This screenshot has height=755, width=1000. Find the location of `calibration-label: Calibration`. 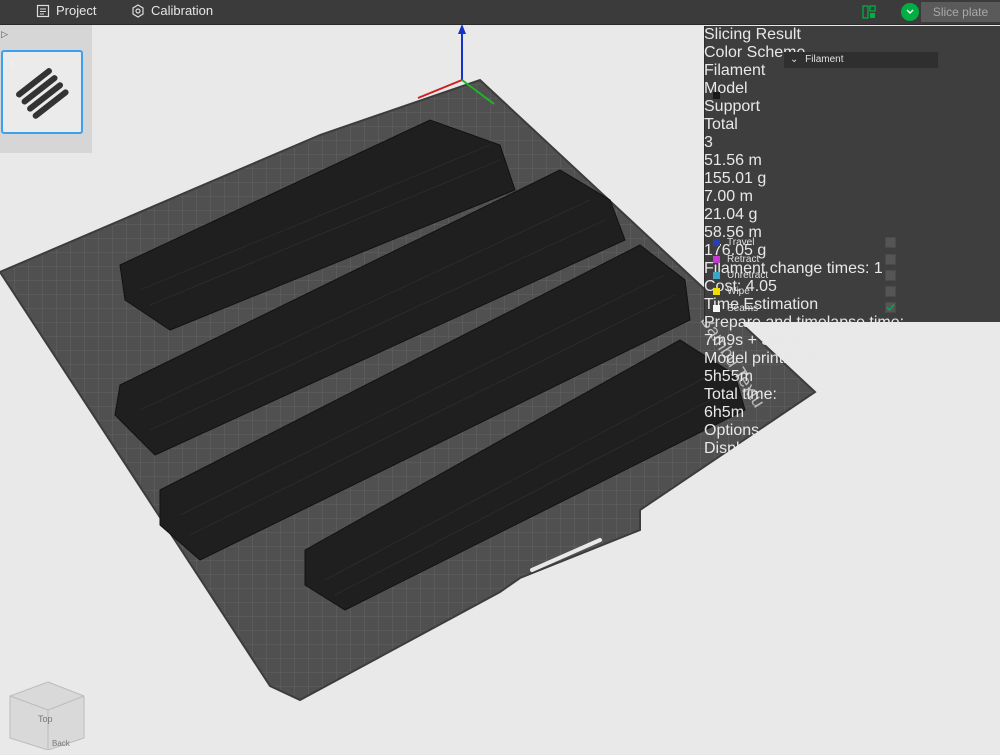

calibration-label: Calibration is located at coordinates (182, 10).